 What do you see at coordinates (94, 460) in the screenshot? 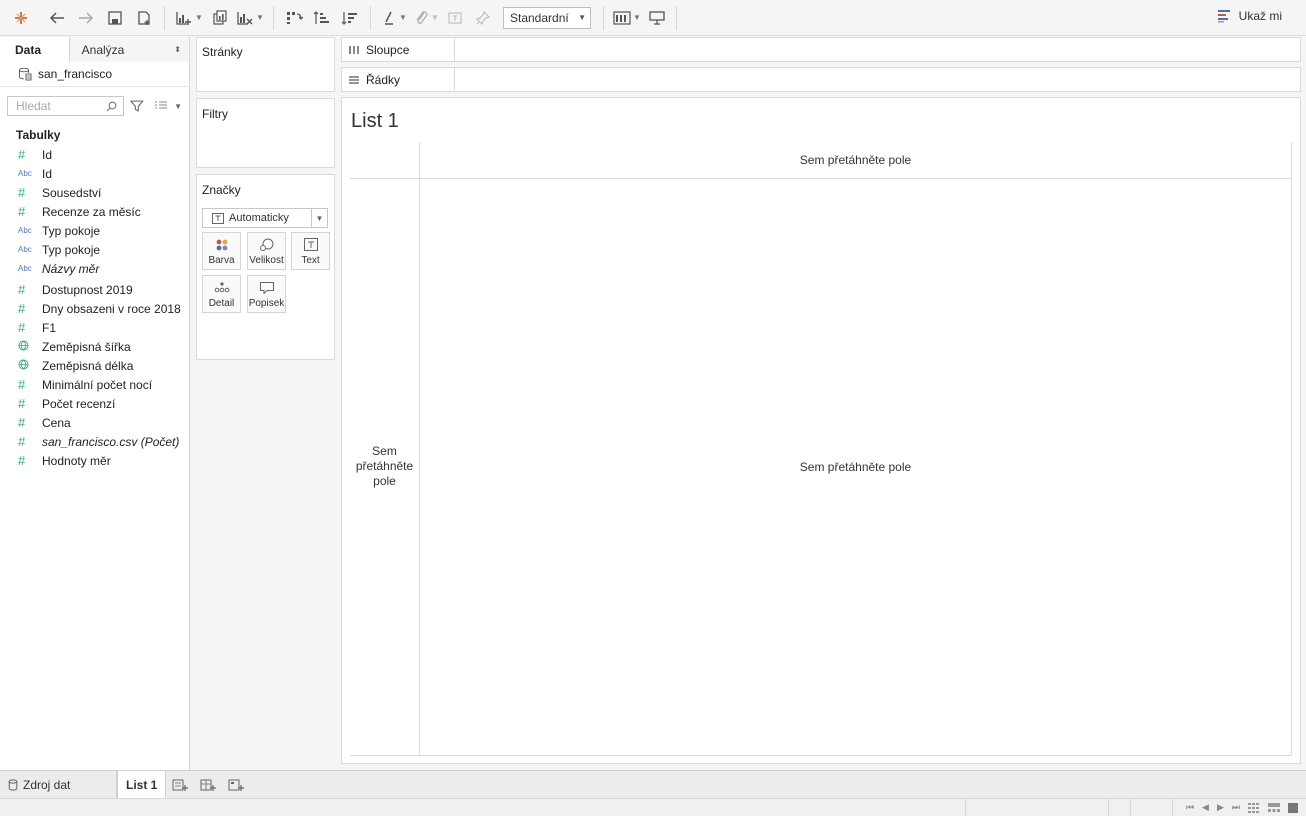
I see `field-item: # Hodnoty měr` at bounding box center [94, 460].